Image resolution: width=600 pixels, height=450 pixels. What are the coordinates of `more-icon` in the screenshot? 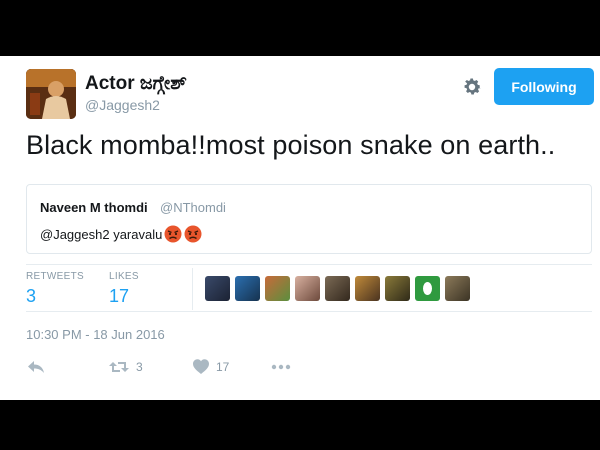 It's located at (281, 367).